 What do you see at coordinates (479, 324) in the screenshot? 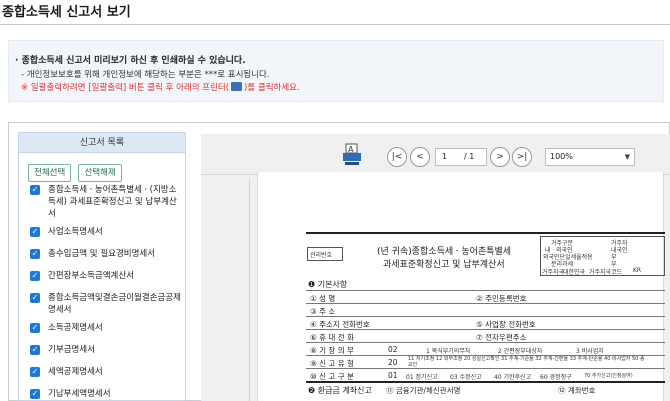
I see `row-num: ⑤` at bounding box center [479, 324].